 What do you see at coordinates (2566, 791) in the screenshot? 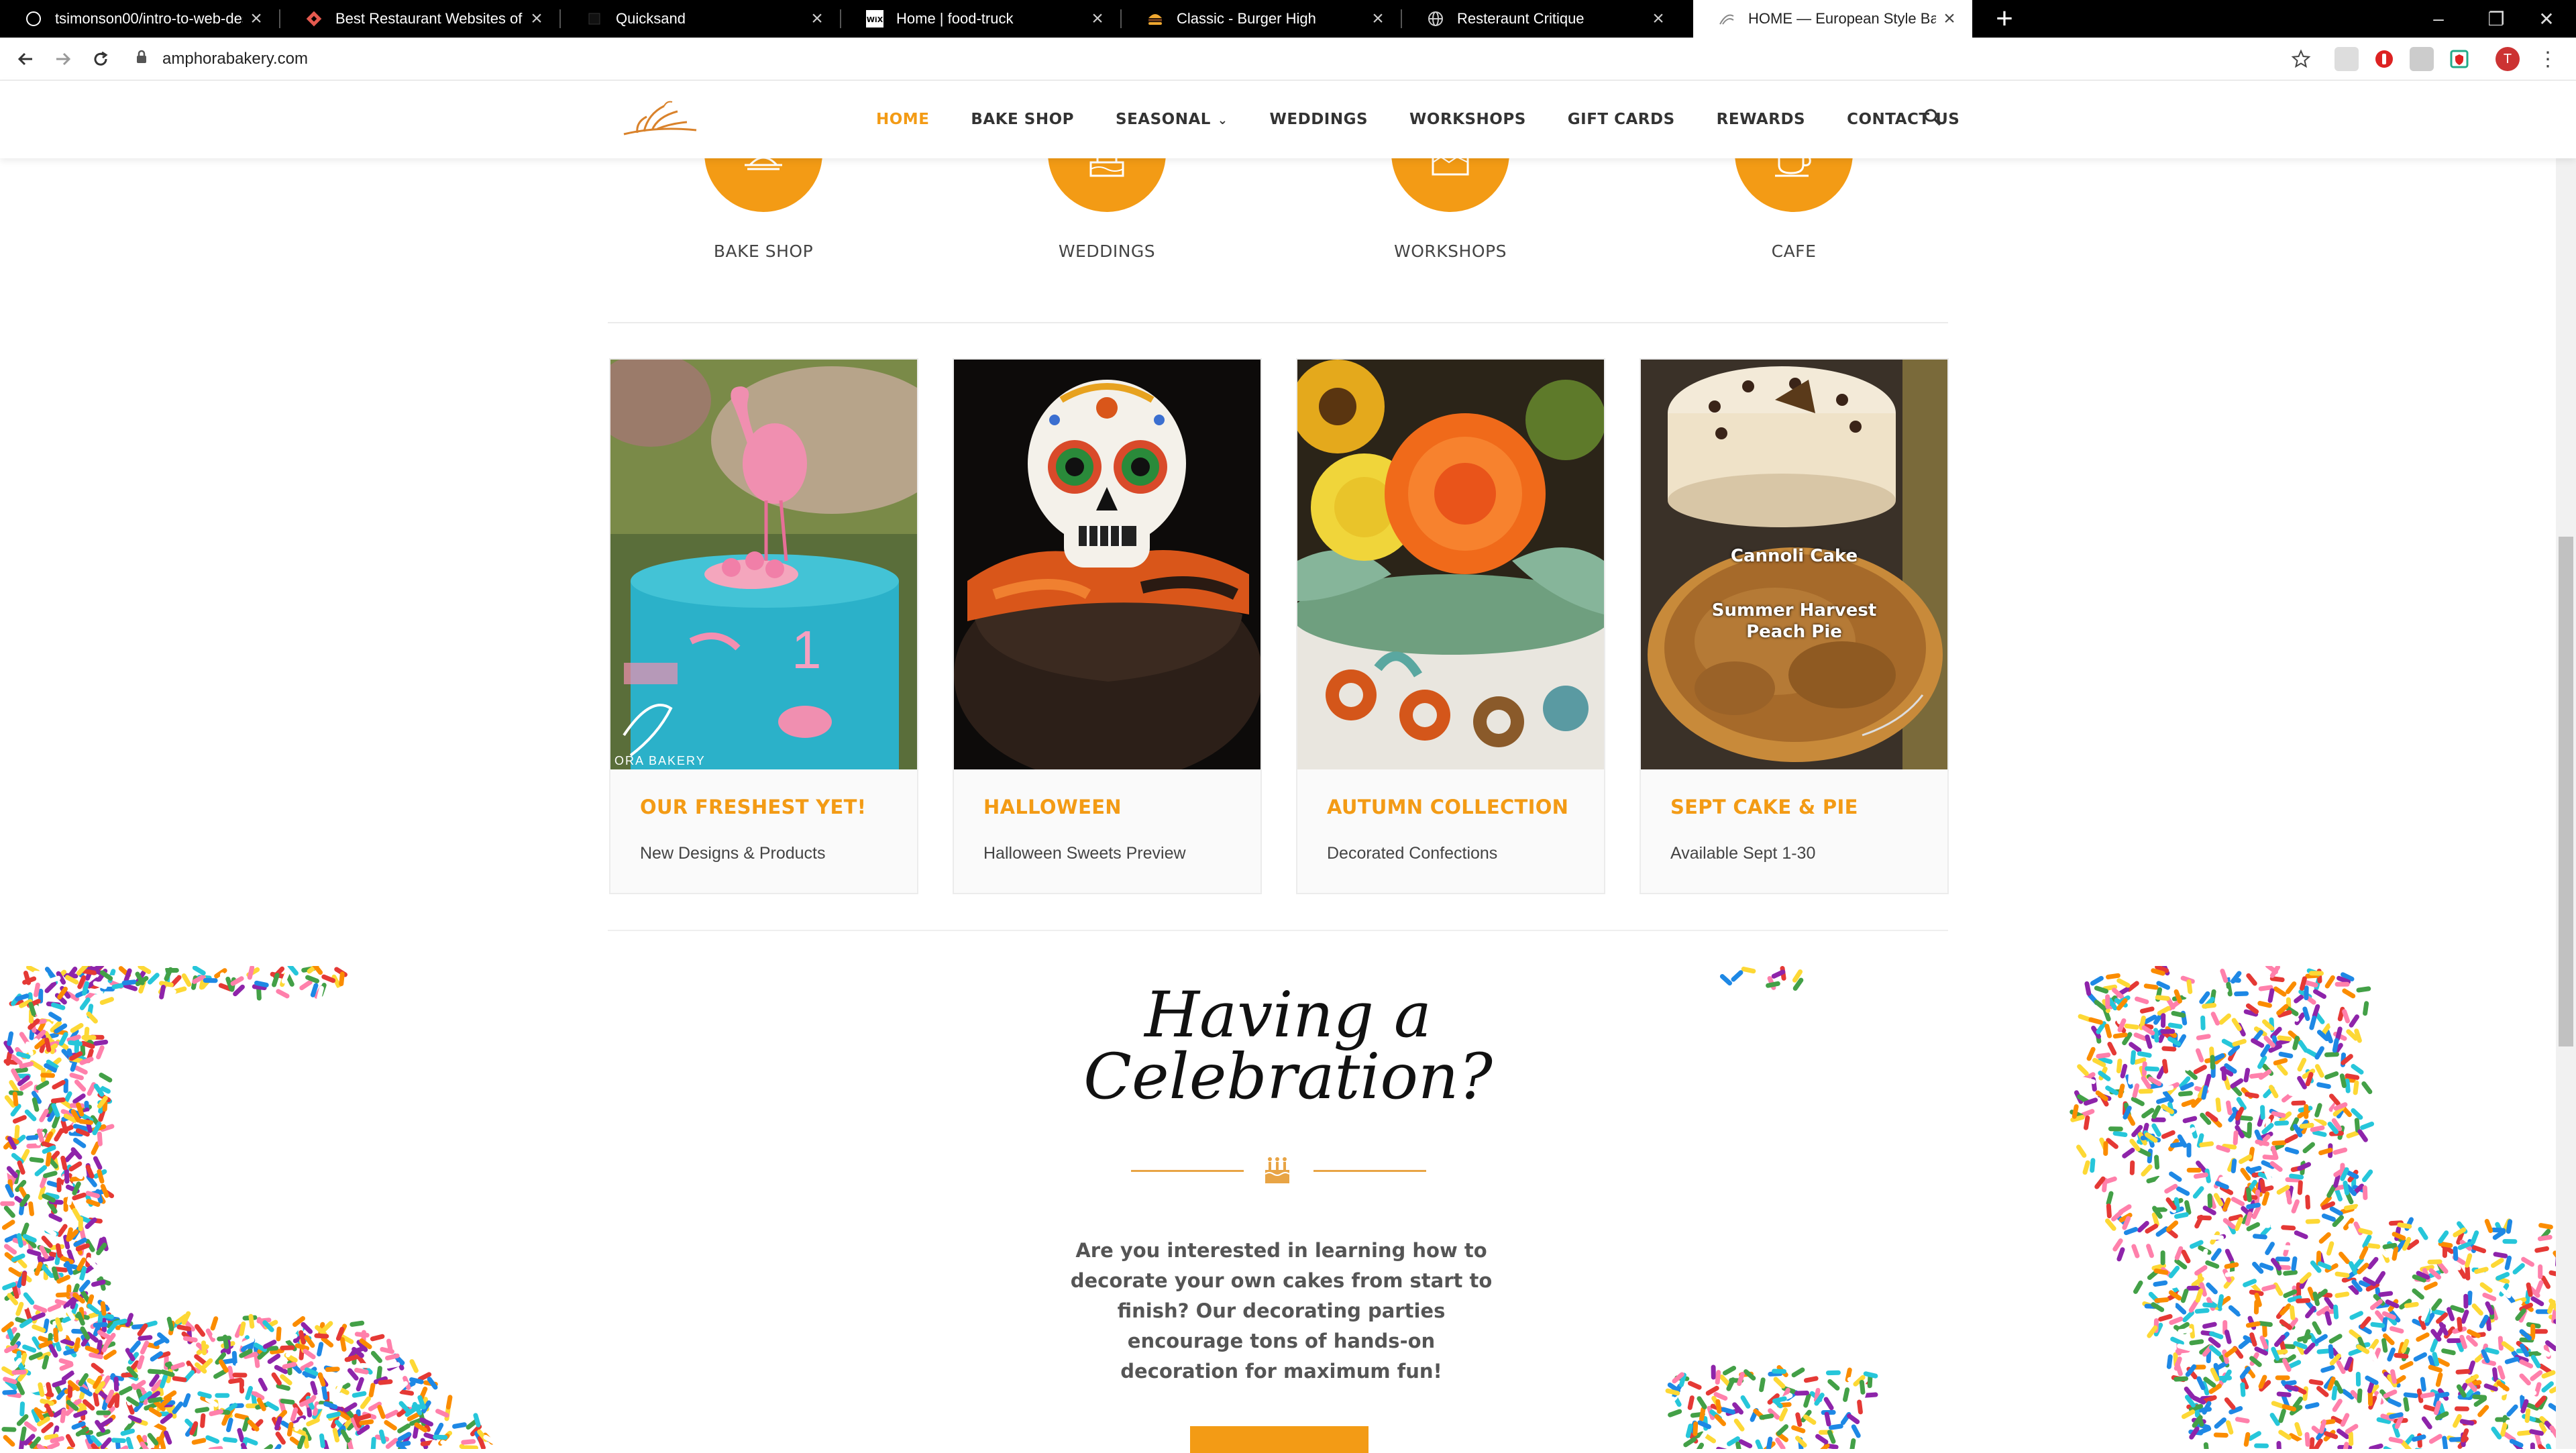
I see `page-scrollbar-thumb` at bounding box center [2566, 791].